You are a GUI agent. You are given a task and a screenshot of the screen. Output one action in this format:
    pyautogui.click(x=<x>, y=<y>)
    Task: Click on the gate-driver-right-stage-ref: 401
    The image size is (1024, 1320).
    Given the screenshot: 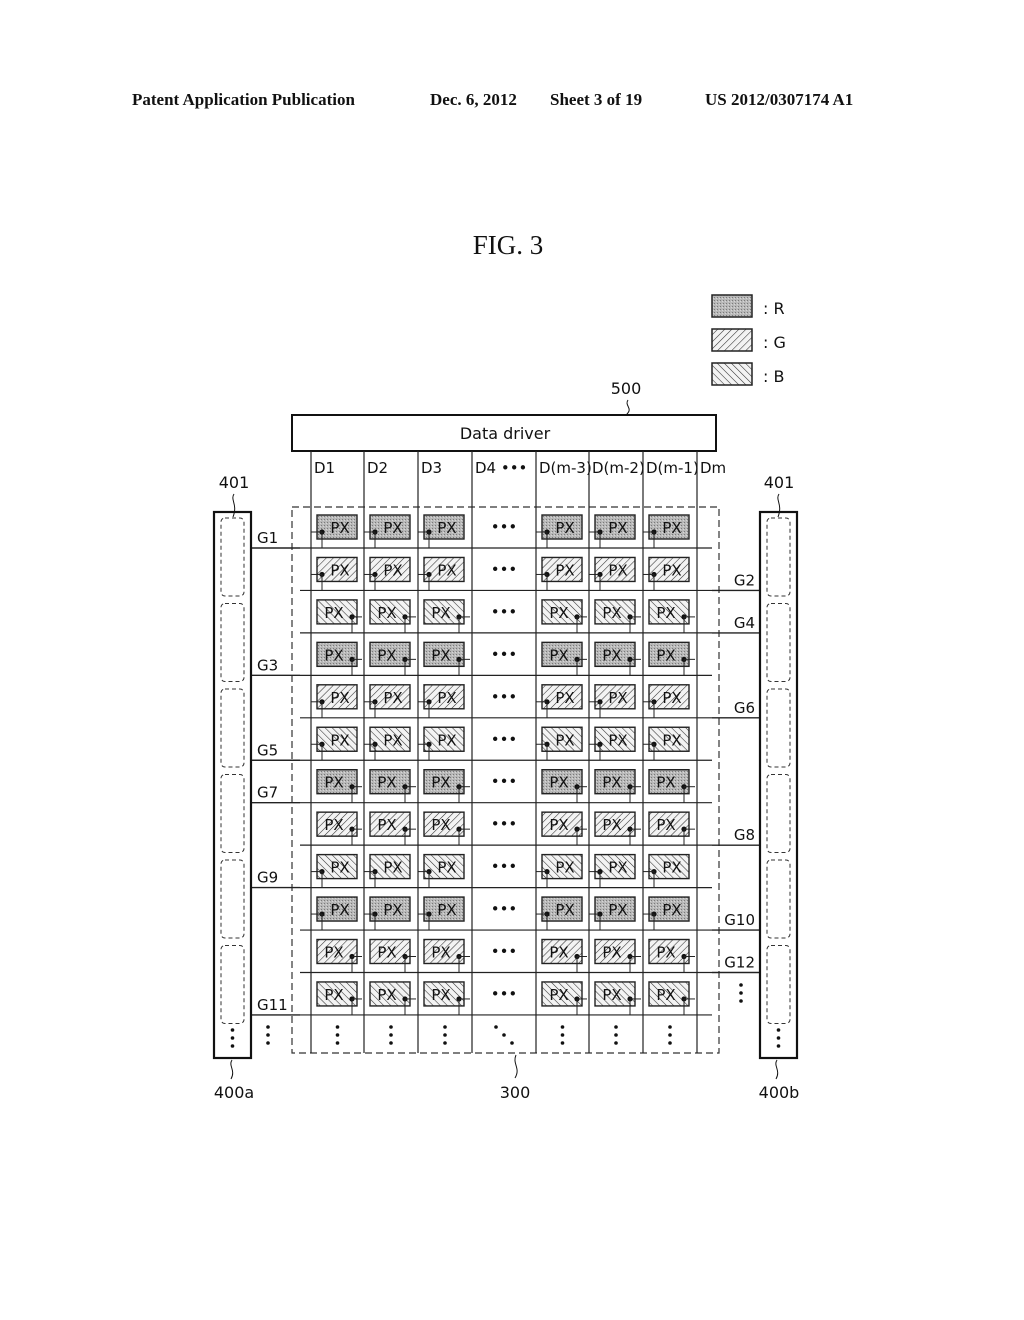 What is the action you would take?
    pyautogui.click(x=779, y=482)
    